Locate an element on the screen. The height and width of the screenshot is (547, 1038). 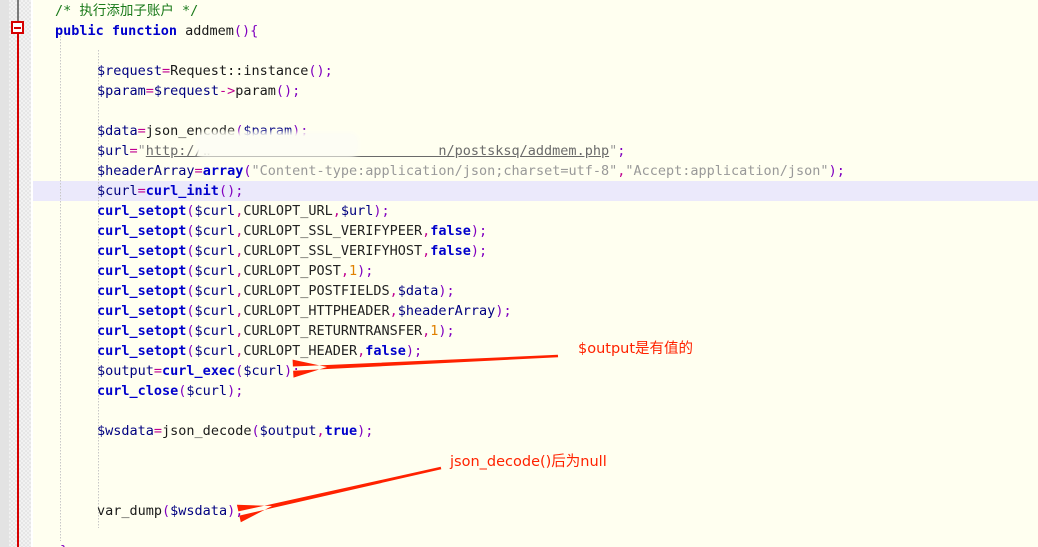
annotation-output-has-value: $output是有值的 is located at coordinates (636, 349).